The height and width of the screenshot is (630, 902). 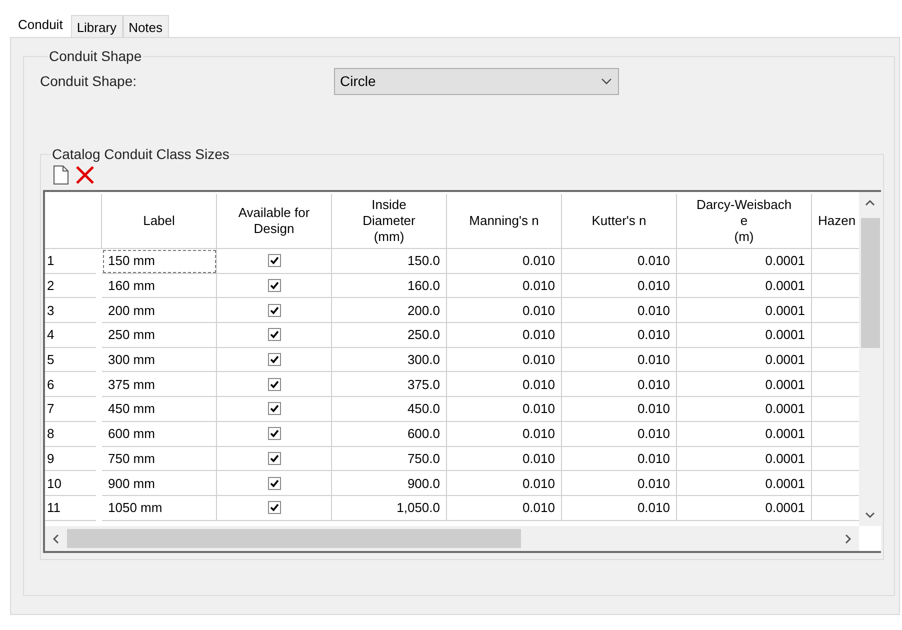 What do you see at coordinates (389, 286) in the screenshot?
I see `table-cell: 160.0` at bounding box center [389, 286].